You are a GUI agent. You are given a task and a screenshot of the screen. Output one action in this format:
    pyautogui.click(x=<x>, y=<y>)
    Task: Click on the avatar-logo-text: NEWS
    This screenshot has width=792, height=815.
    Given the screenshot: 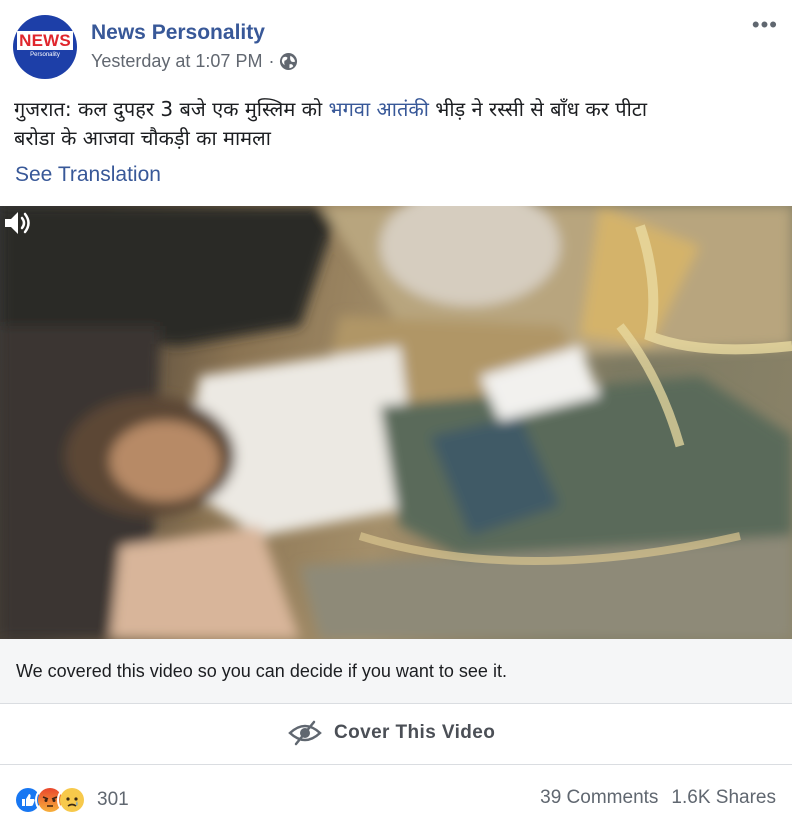 What is the action you would take?
    pyautogui.click(x=45, y=40)
    